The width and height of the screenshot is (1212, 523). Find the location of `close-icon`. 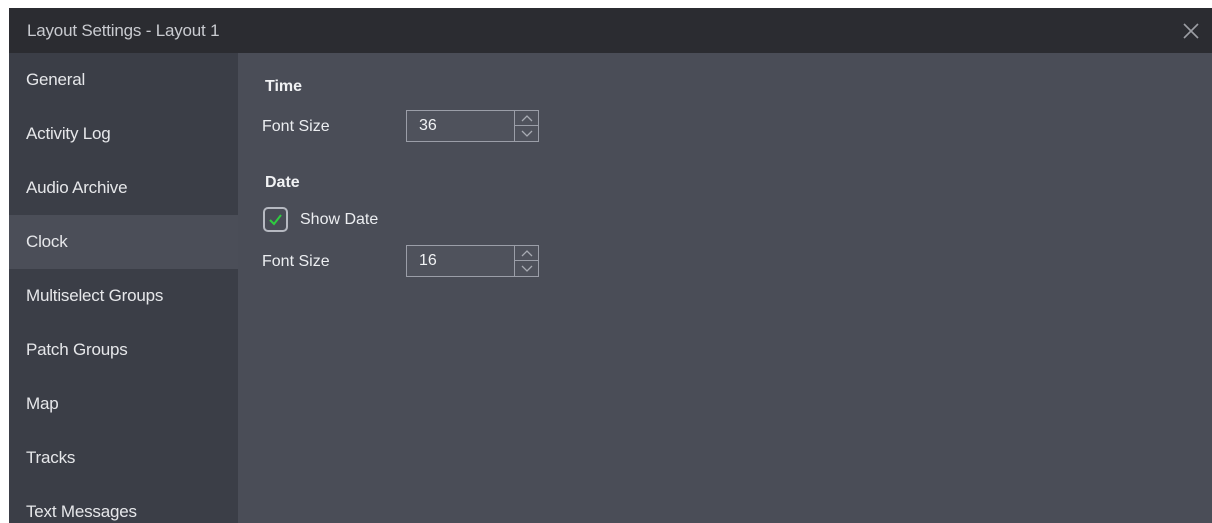

close-icon is located at coordinates (1191, 31).